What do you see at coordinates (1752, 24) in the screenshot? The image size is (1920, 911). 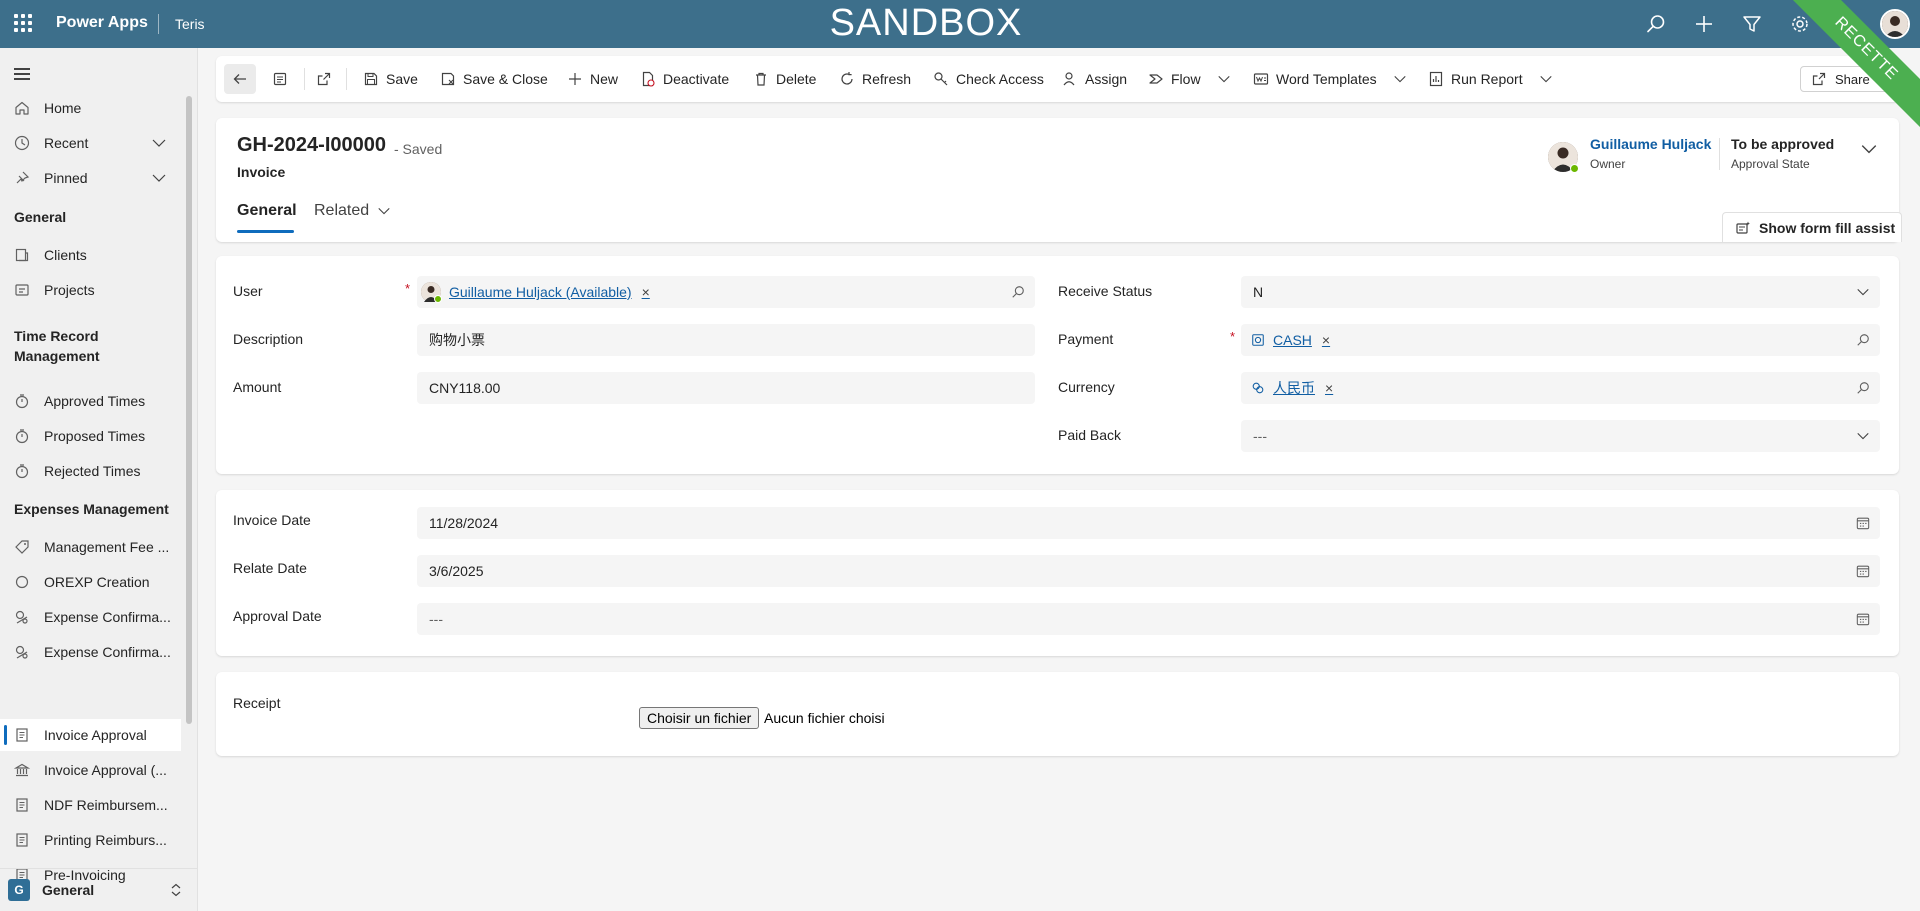 I see `filter-icon` at bounding box center [1752, 24].